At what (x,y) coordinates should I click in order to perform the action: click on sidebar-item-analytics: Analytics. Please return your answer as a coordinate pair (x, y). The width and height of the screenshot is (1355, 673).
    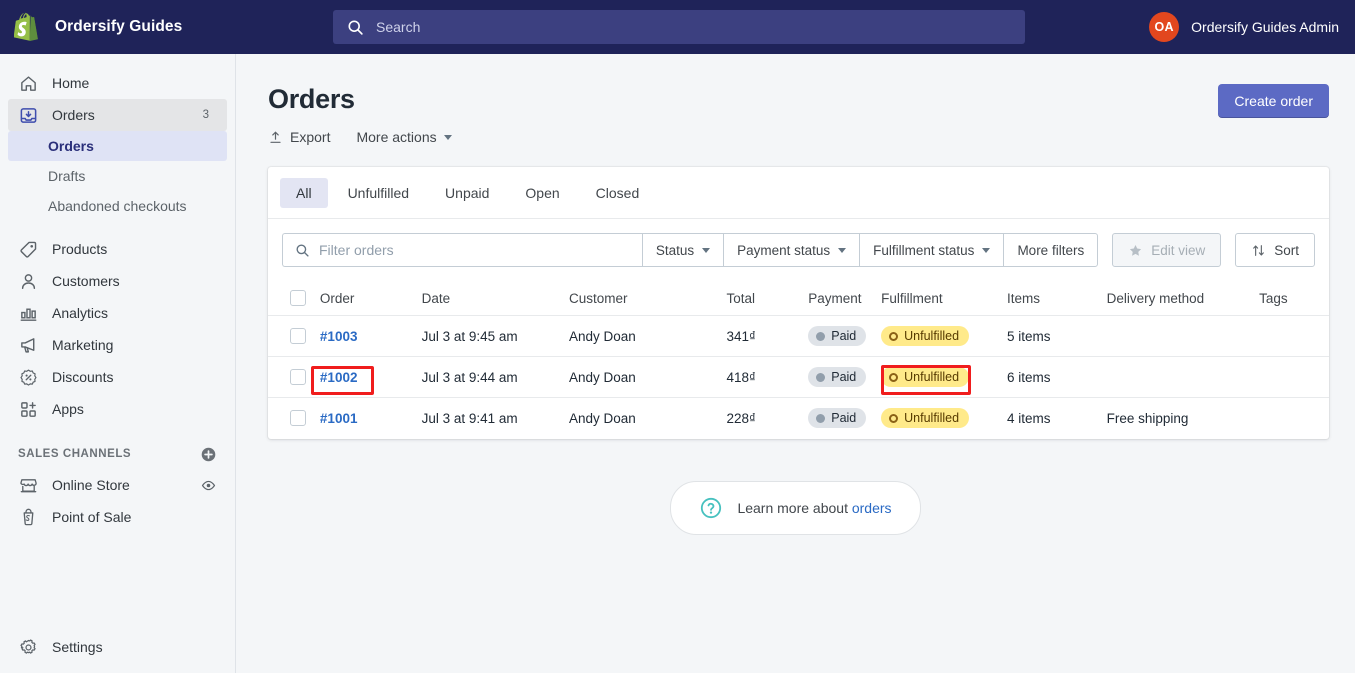
    Looking at the image, I should click on (117, 313).